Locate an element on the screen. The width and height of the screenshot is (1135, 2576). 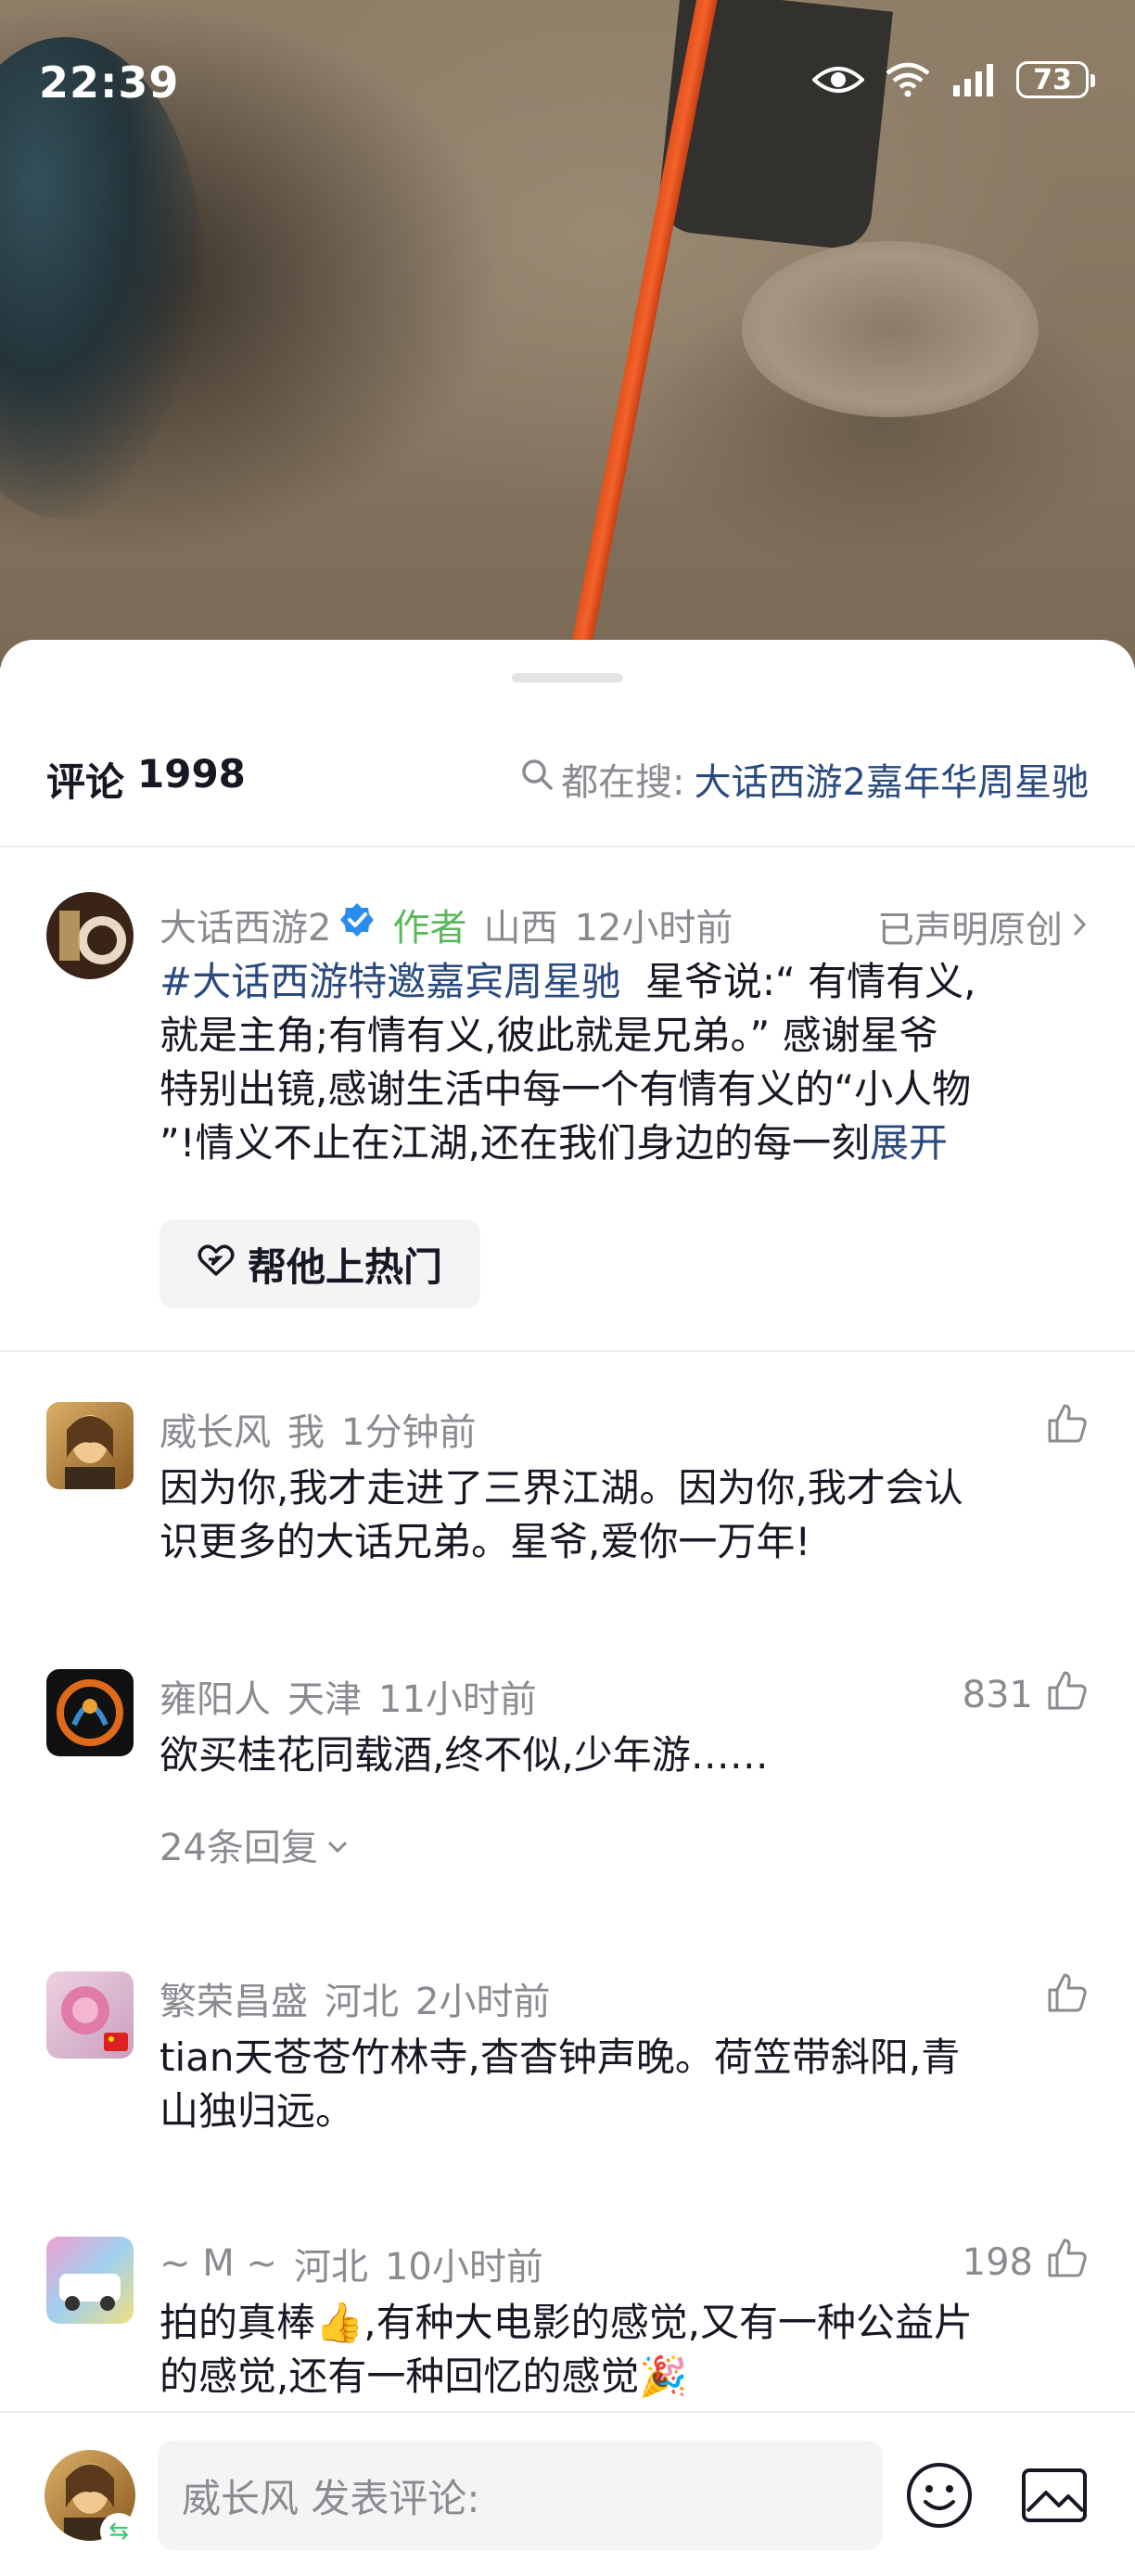
comment-time: 1分钟前 is located at coordinates (409, 1432).